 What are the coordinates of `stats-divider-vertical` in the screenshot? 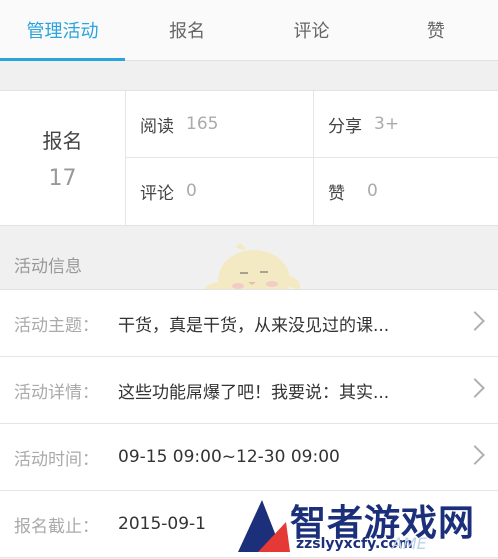 It's located at (313, 158).